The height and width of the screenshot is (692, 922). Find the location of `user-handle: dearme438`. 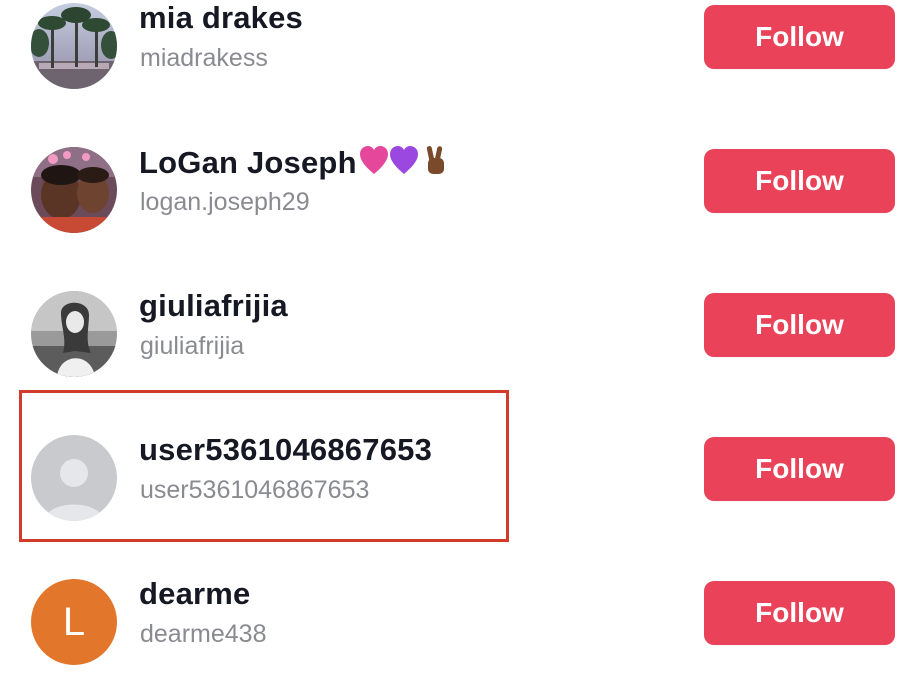

user-handle: dearme438 is located at coordinates (203, 634).